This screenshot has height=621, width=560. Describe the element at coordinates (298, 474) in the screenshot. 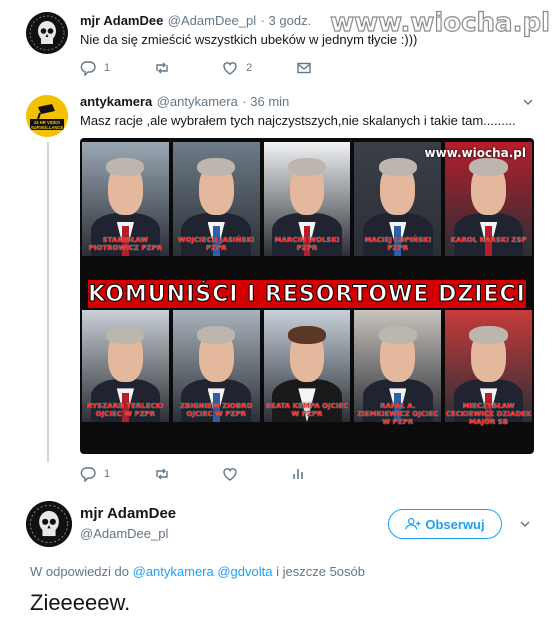

I see `analytics-icon` at that location.